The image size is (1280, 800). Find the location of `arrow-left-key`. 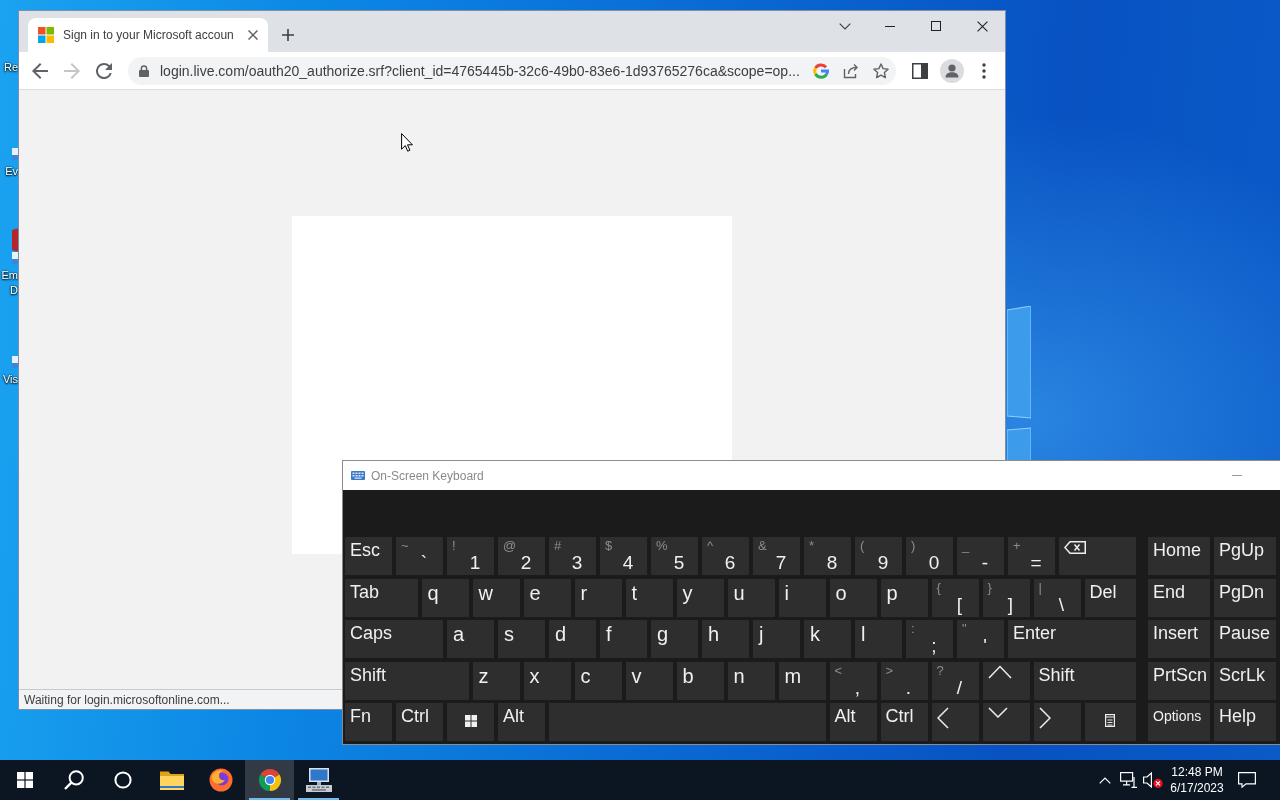

arrow-left-key is located at coordinates (955, 722).